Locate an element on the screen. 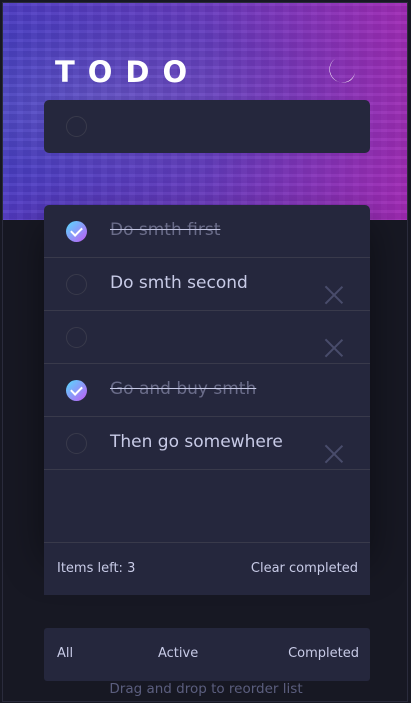  filter-completed: Completed is located at coordinates (323, 653).